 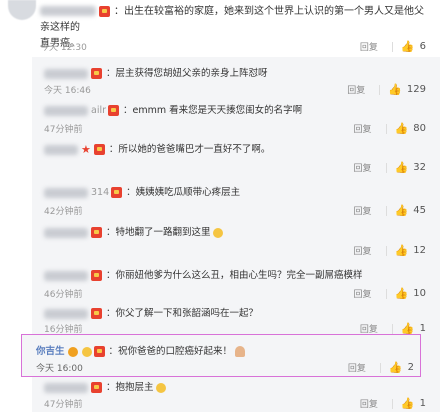 What do you see at coordinates (419, 210) in the screenshot?
I see `like-count: 45` at bounding box center [419, 210].